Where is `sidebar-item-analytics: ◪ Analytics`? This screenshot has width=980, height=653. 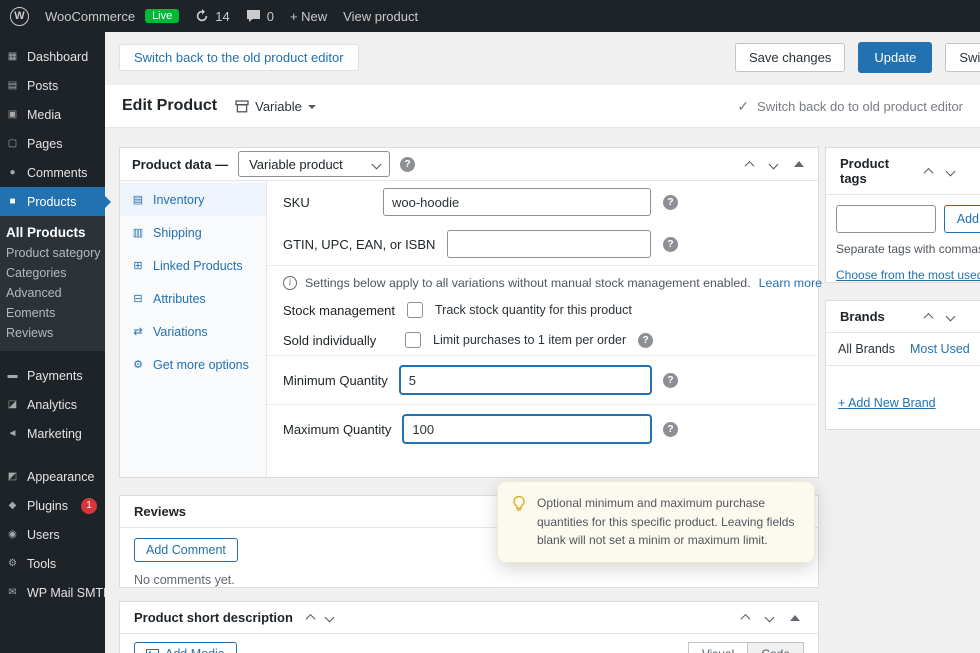
sidebar-item-analytics: ◪ Analytics is located at coordinates (52, 404).